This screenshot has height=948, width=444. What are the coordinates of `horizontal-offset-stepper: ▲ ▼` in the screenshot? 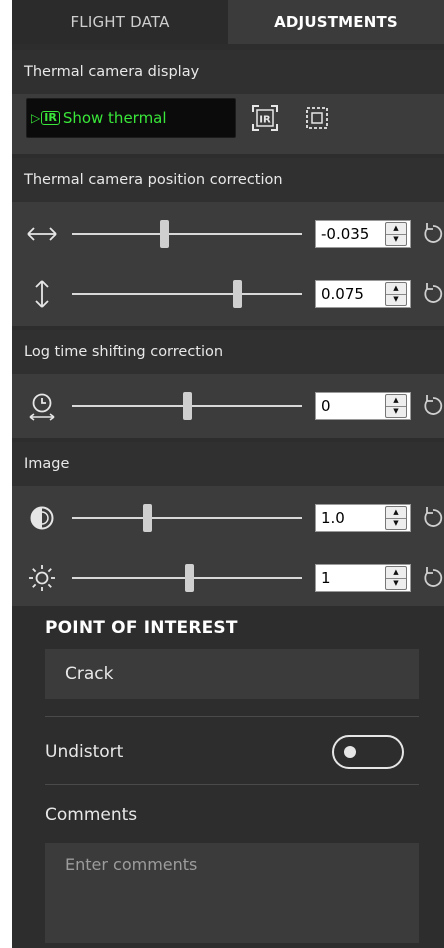 It's located at (396, 234).